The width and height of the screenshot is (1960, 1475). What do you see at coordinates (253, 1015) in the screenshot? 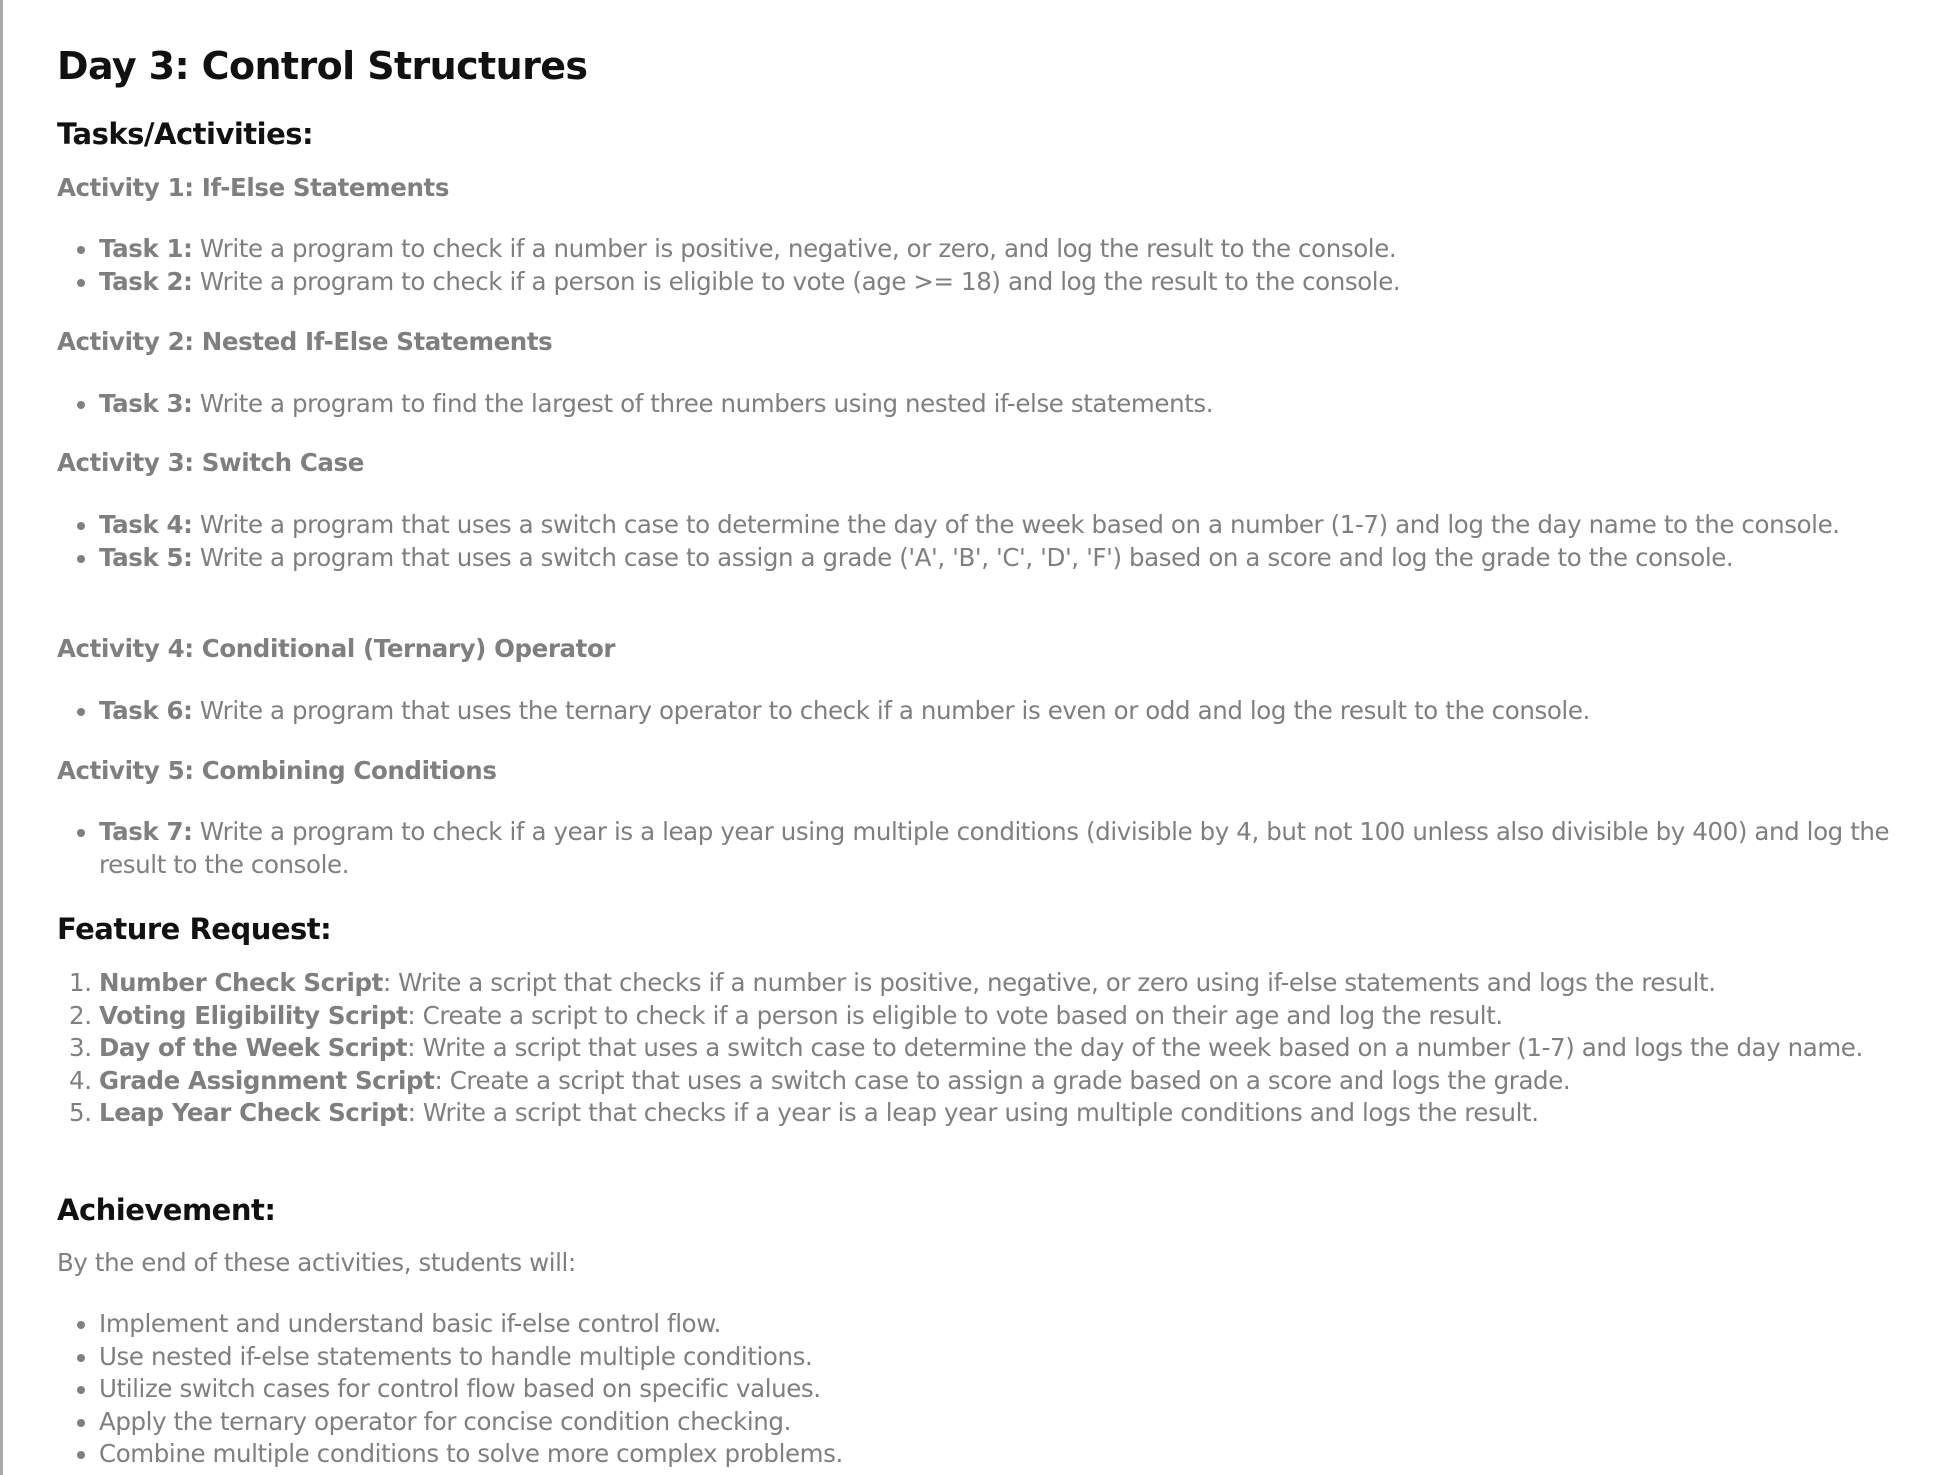
I see `feature-label: Voting Eligibility Script` at bounding box center [253, 1015].